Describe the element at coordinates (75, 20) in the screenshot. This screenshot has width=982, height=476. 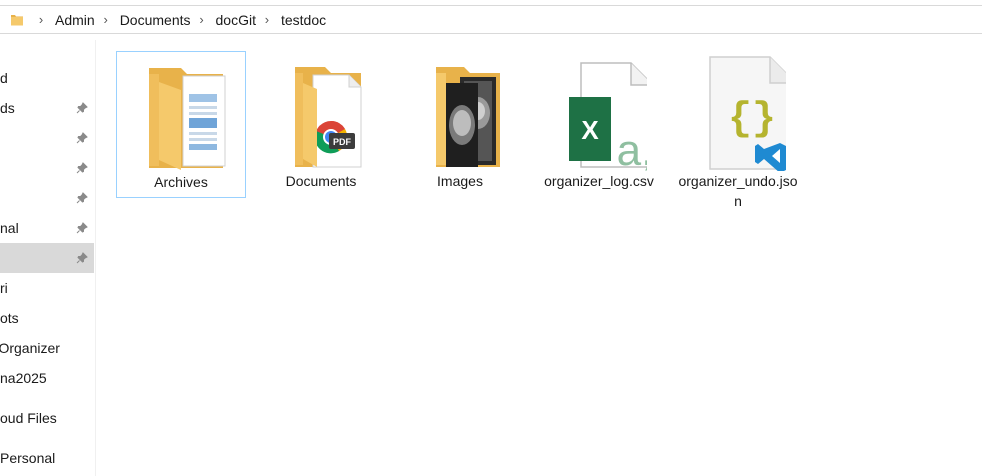
I see `breadcrumb-item-admin: Admin` at that location.